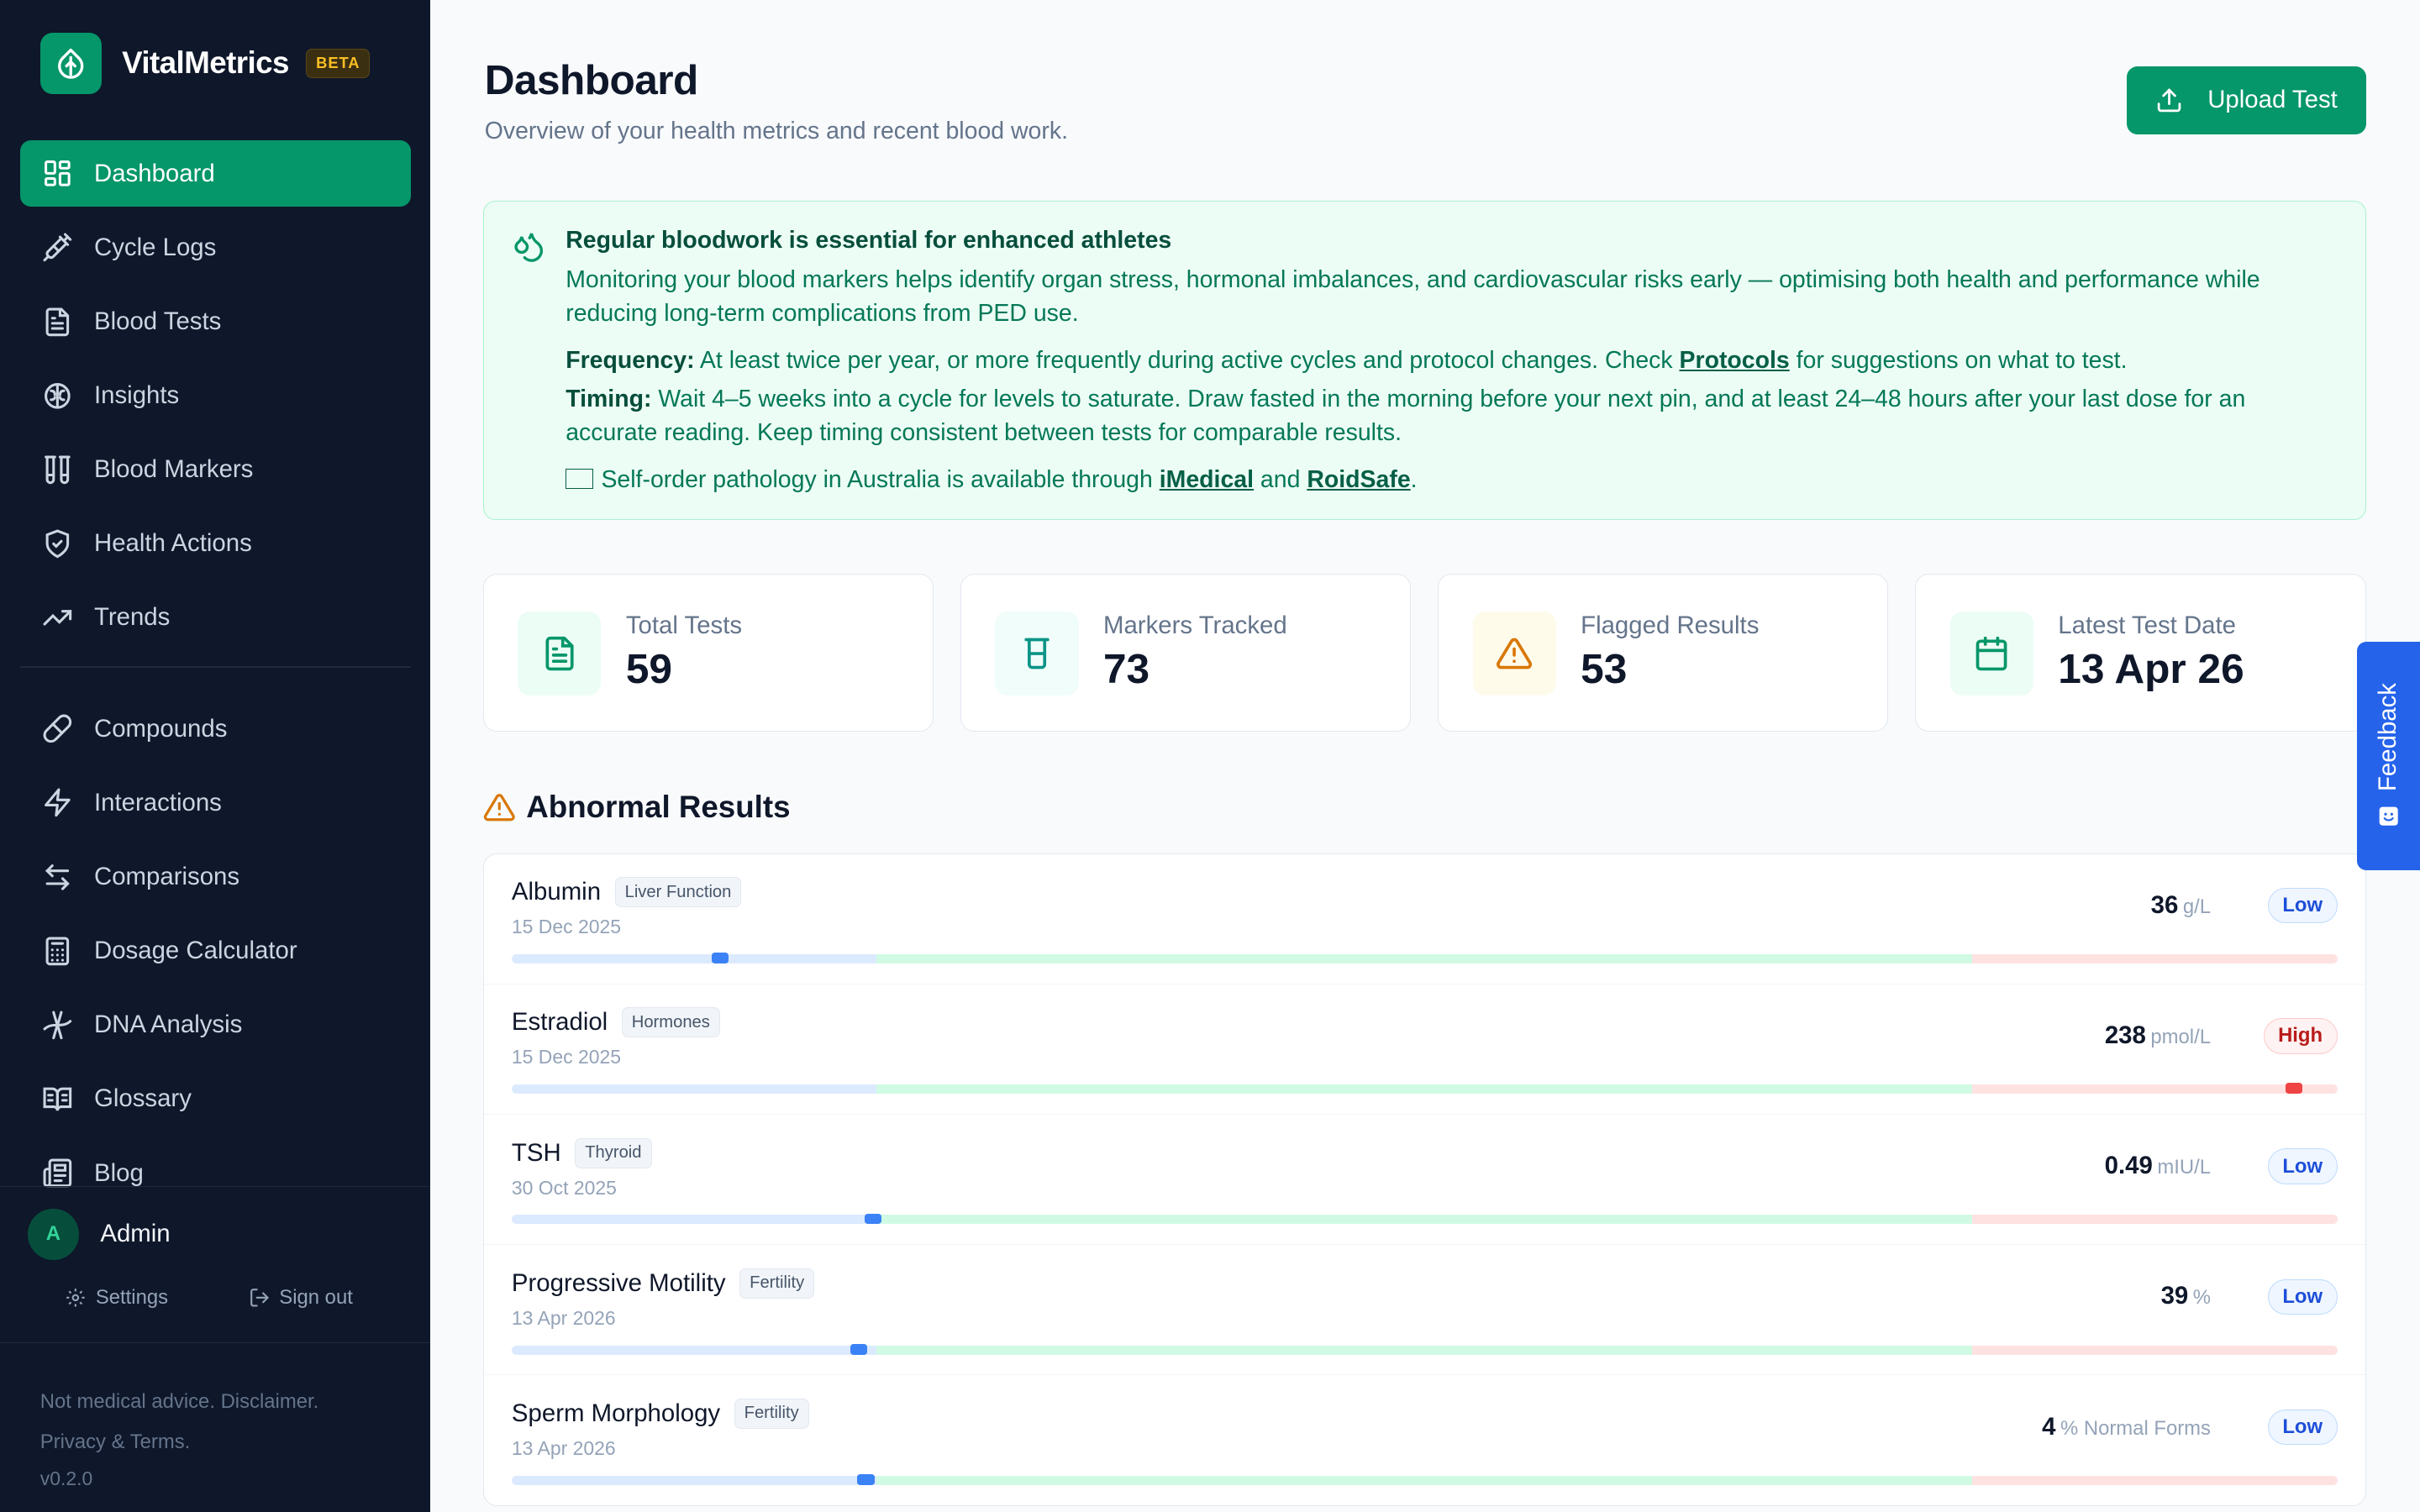 Image resolution: width=2420 pixels, height=1512 pixels. I want to click on sidebar-item-interactions: Interactions, so click(216, 802).